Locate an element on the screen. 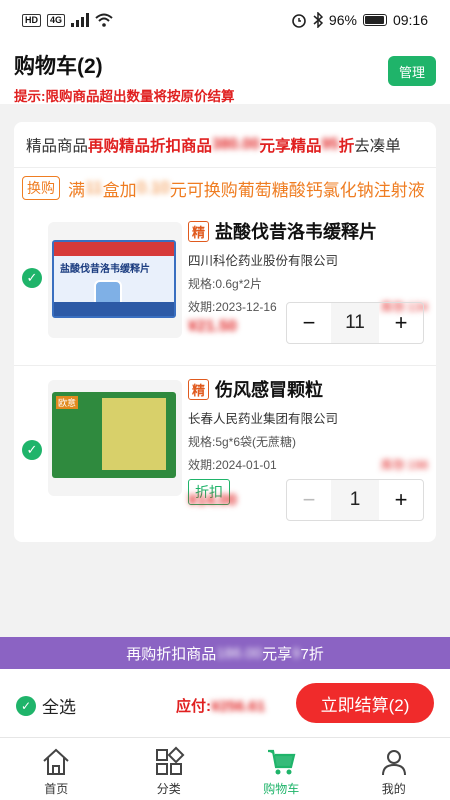 This screenshot has width=450, height=800. price: ¥14.00 is located at coordinates (212, 500).